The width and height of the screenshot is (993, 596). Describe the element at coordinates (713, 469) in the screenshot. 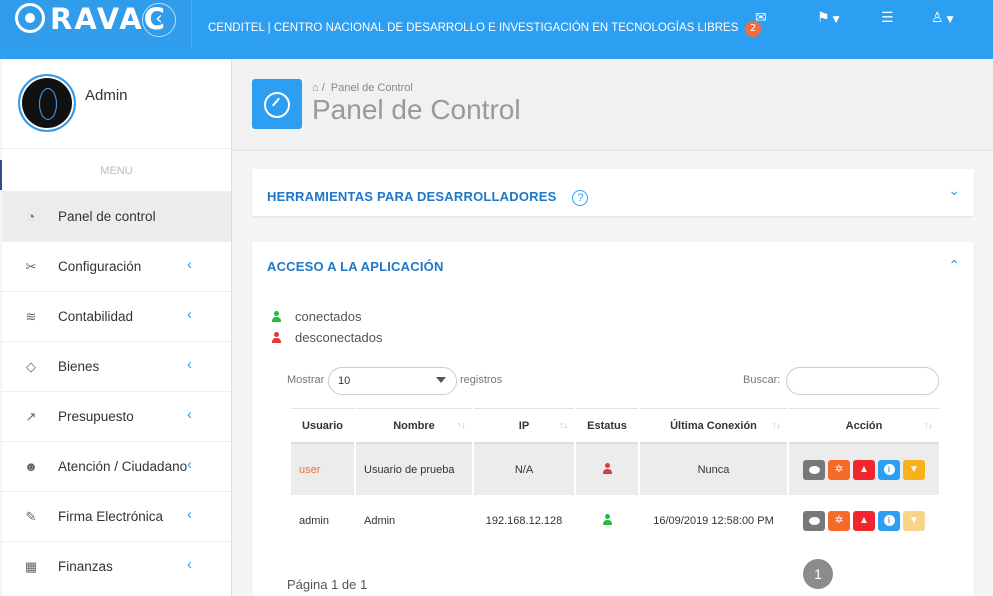

I see `cell-ultima-conexion: Nunca` at that location.